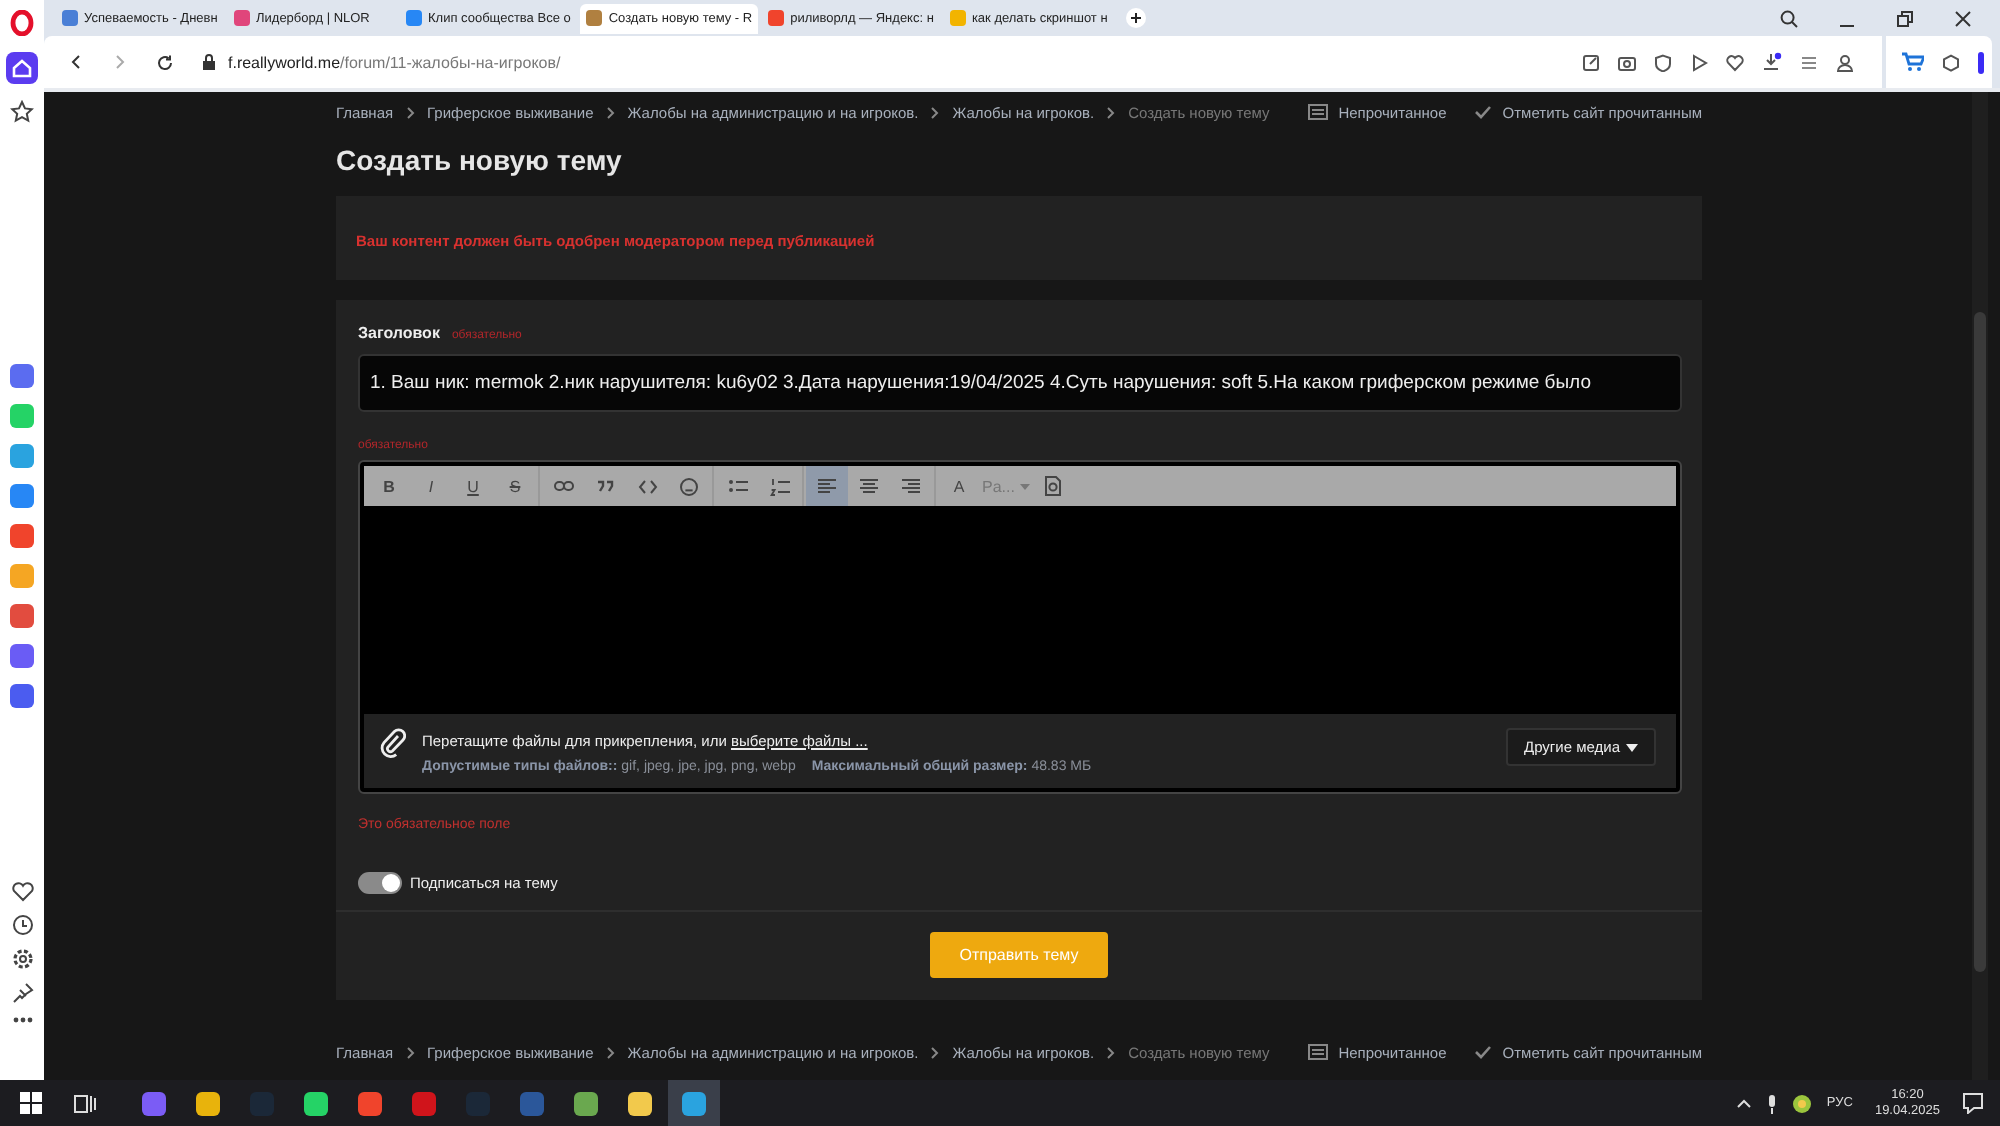  Describe the element at coordinates (1981, 62) in the screenshot. I see `sidebar-toggle` at that location.